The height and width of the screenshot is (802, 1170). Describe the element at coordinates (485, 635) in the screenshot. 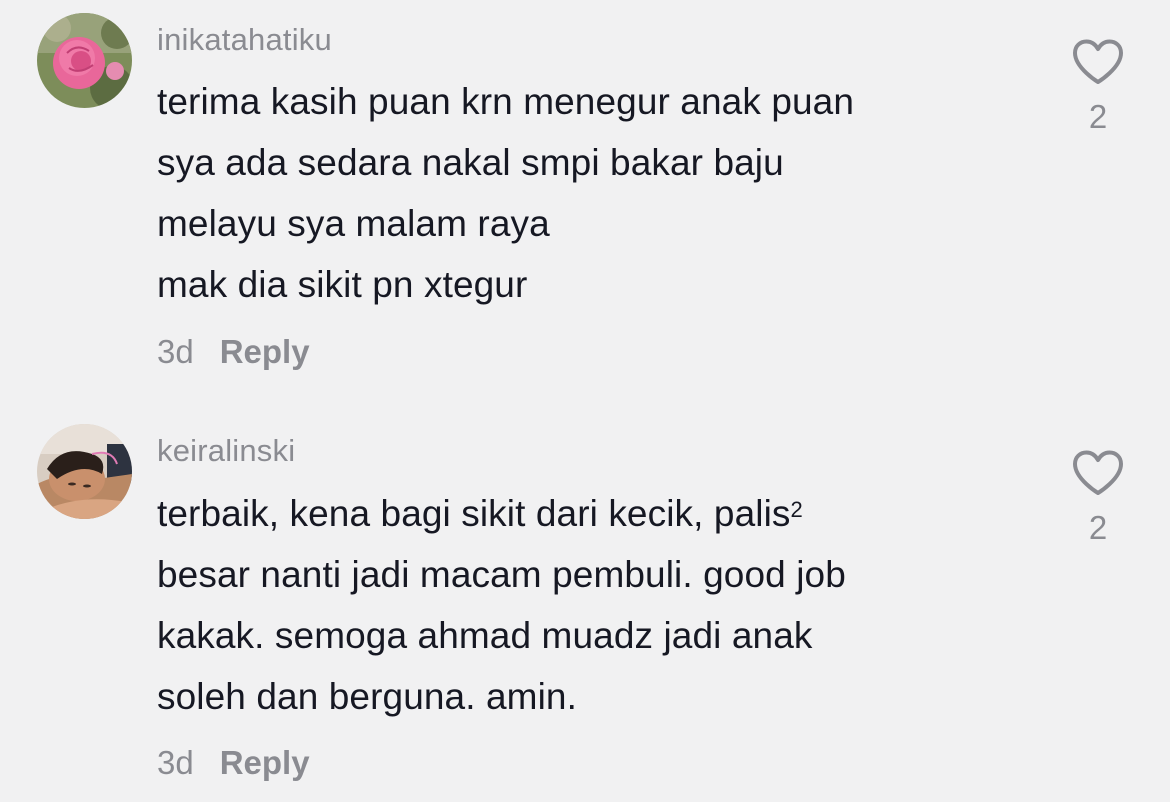

I see `comment-text-line: kakak. semoga ahmad muadz jadi anak` at that location.